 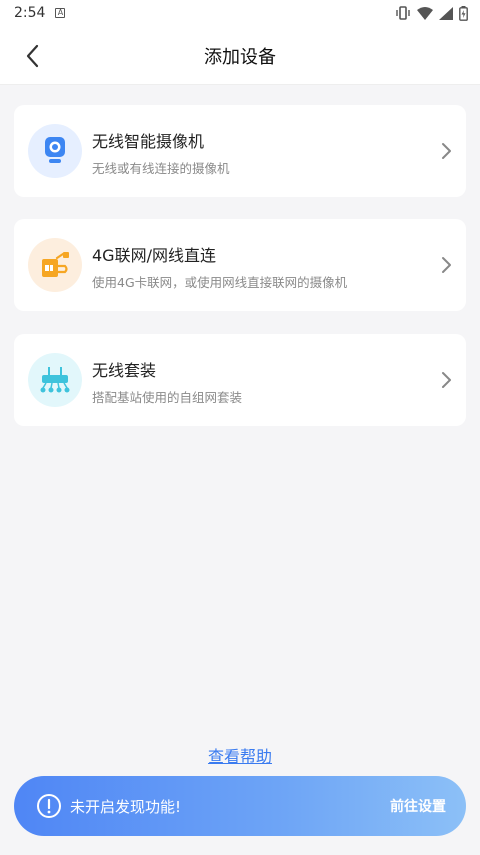 What do you see at coordinates (60, 13) in the screenshot?
I see `notification-a-icon: A` at bounding box center [60, 13].